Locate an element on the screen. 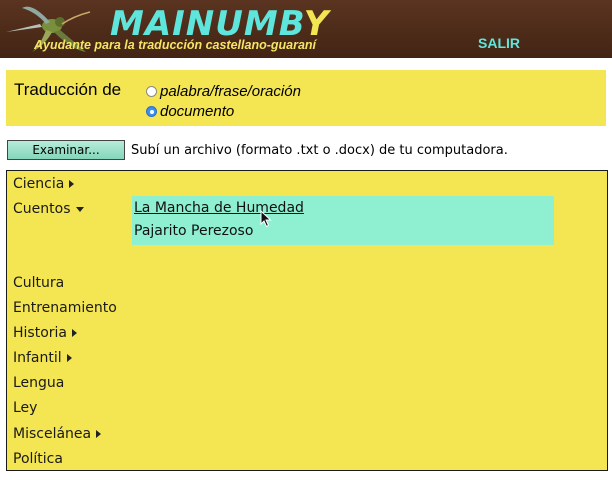  submenu-item-pajarito: Pajarito Perezoso is located at coordinates (193, 231).